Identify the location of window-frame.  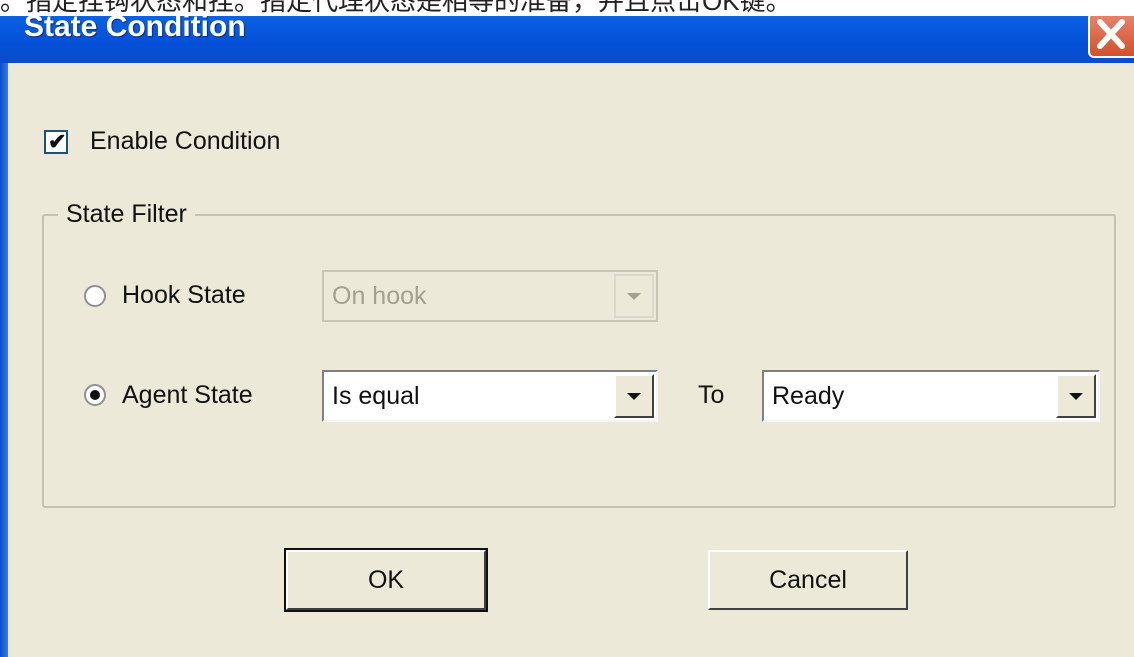
(4, 360).